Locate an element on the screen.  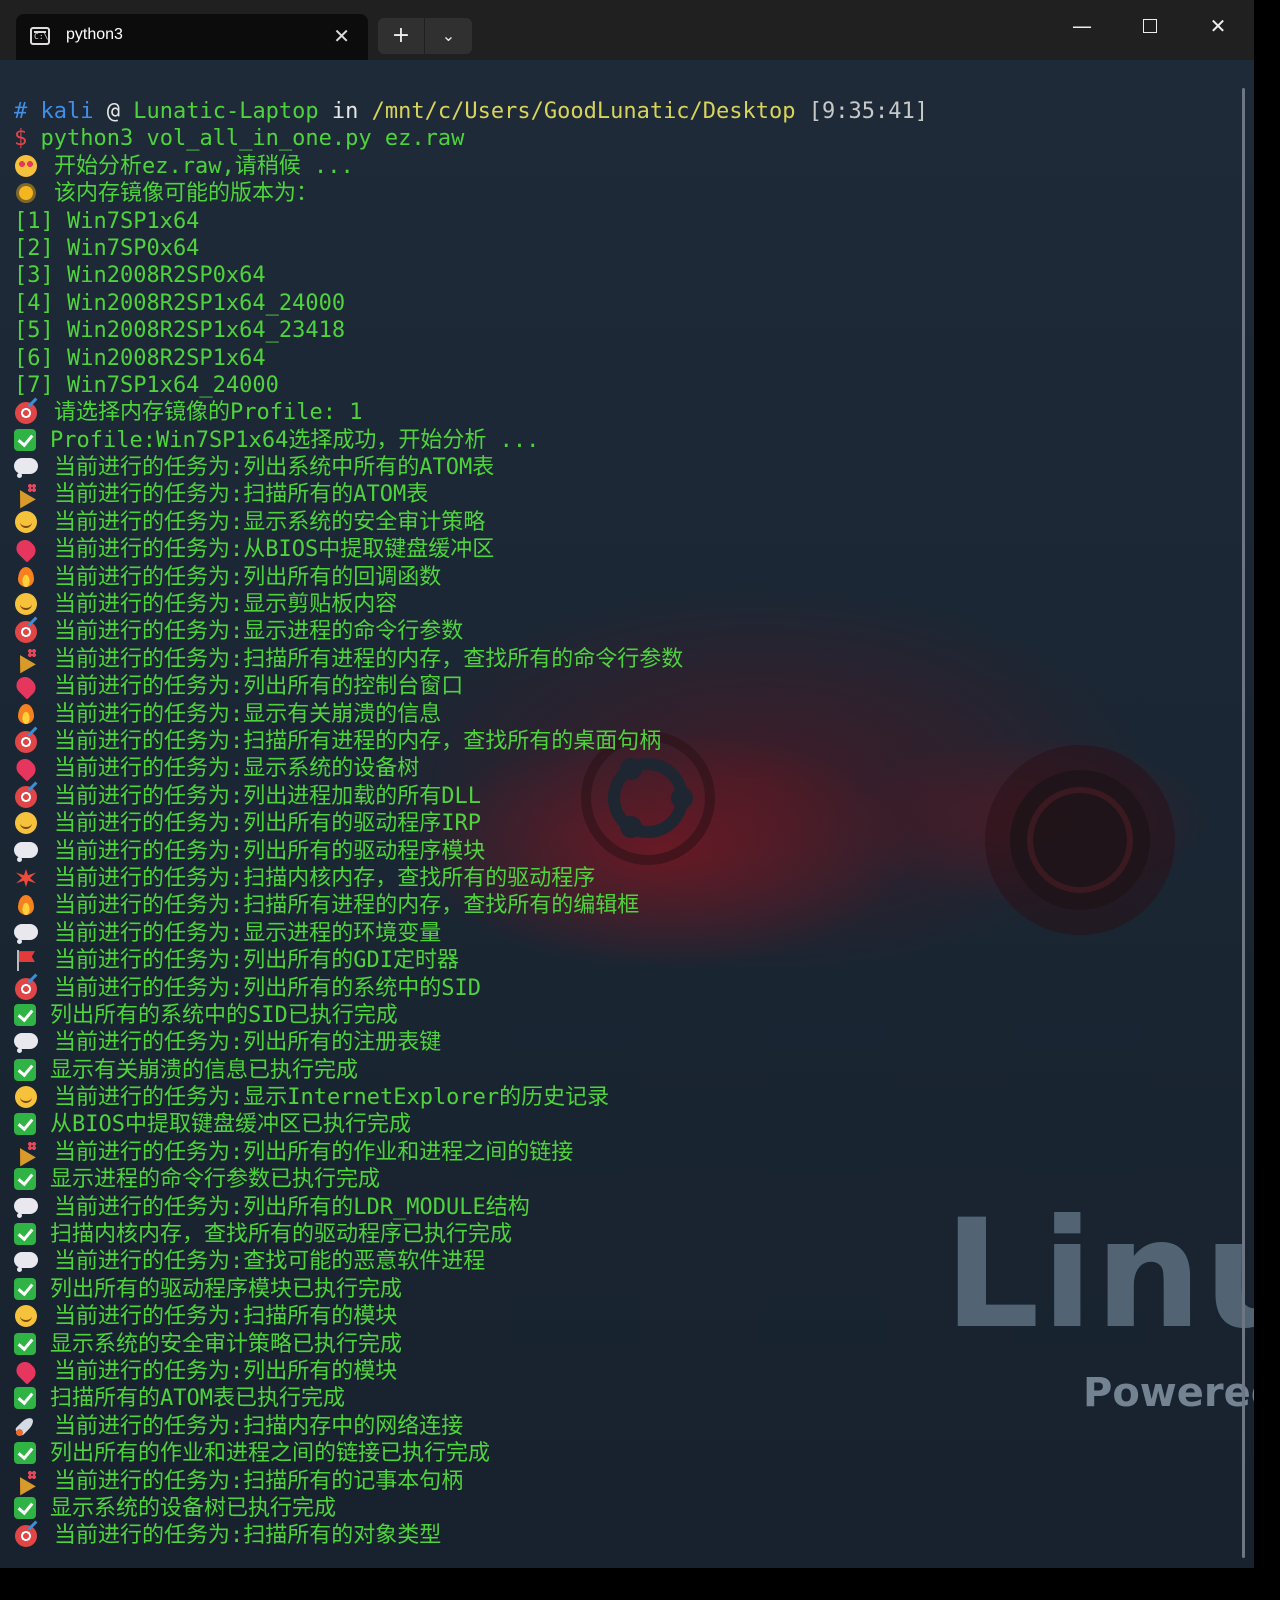
output-line: 当前进行的任务为:显示InternetExplorer的历史记录 is located at coordinates (624, 1097).